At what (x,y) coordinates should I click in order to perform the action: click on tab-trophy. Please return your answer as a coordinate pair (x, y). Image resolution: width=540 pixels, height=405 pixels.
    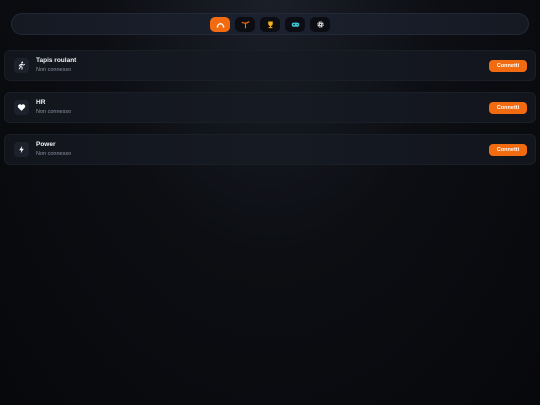
    Looking at the image, I should click on (270, 24).